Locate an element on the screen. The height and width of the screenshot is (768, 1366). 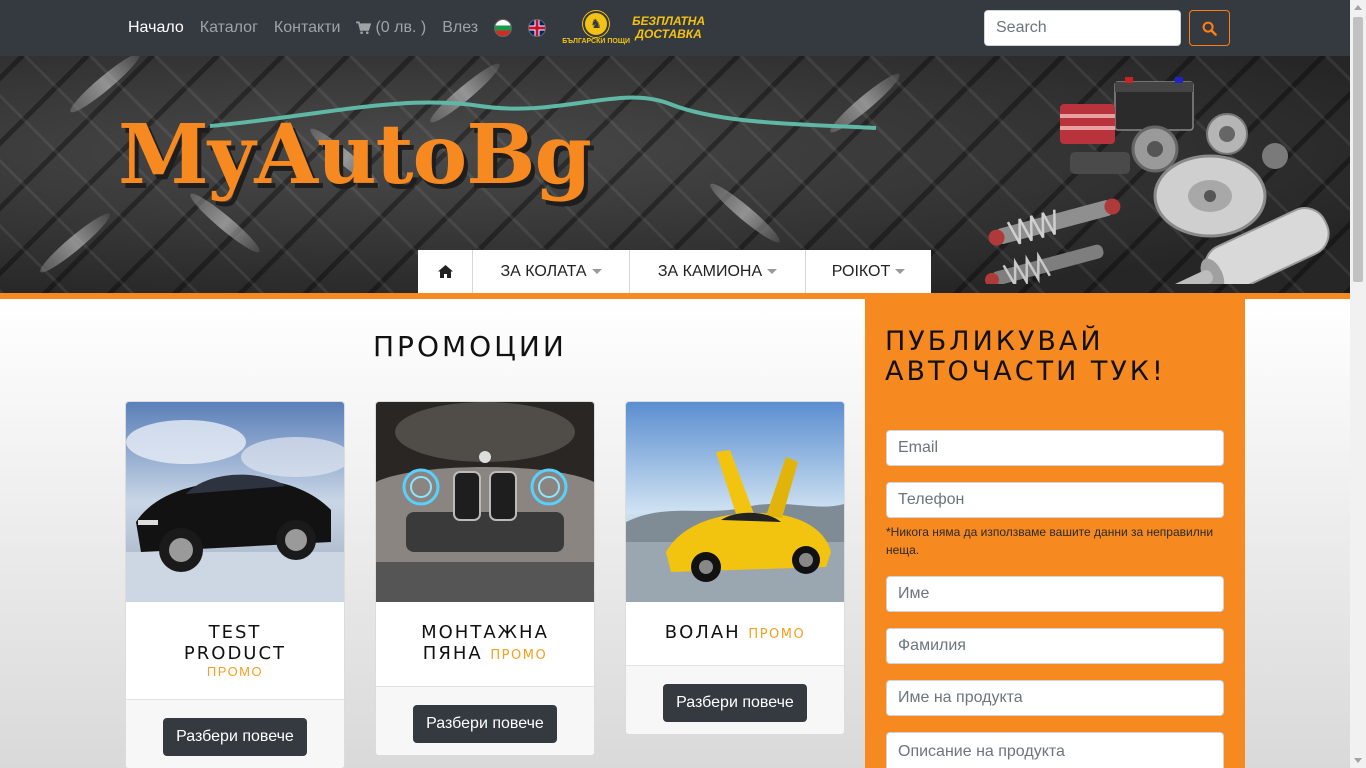
flag-en-icon is located at coordinates (537, 28).